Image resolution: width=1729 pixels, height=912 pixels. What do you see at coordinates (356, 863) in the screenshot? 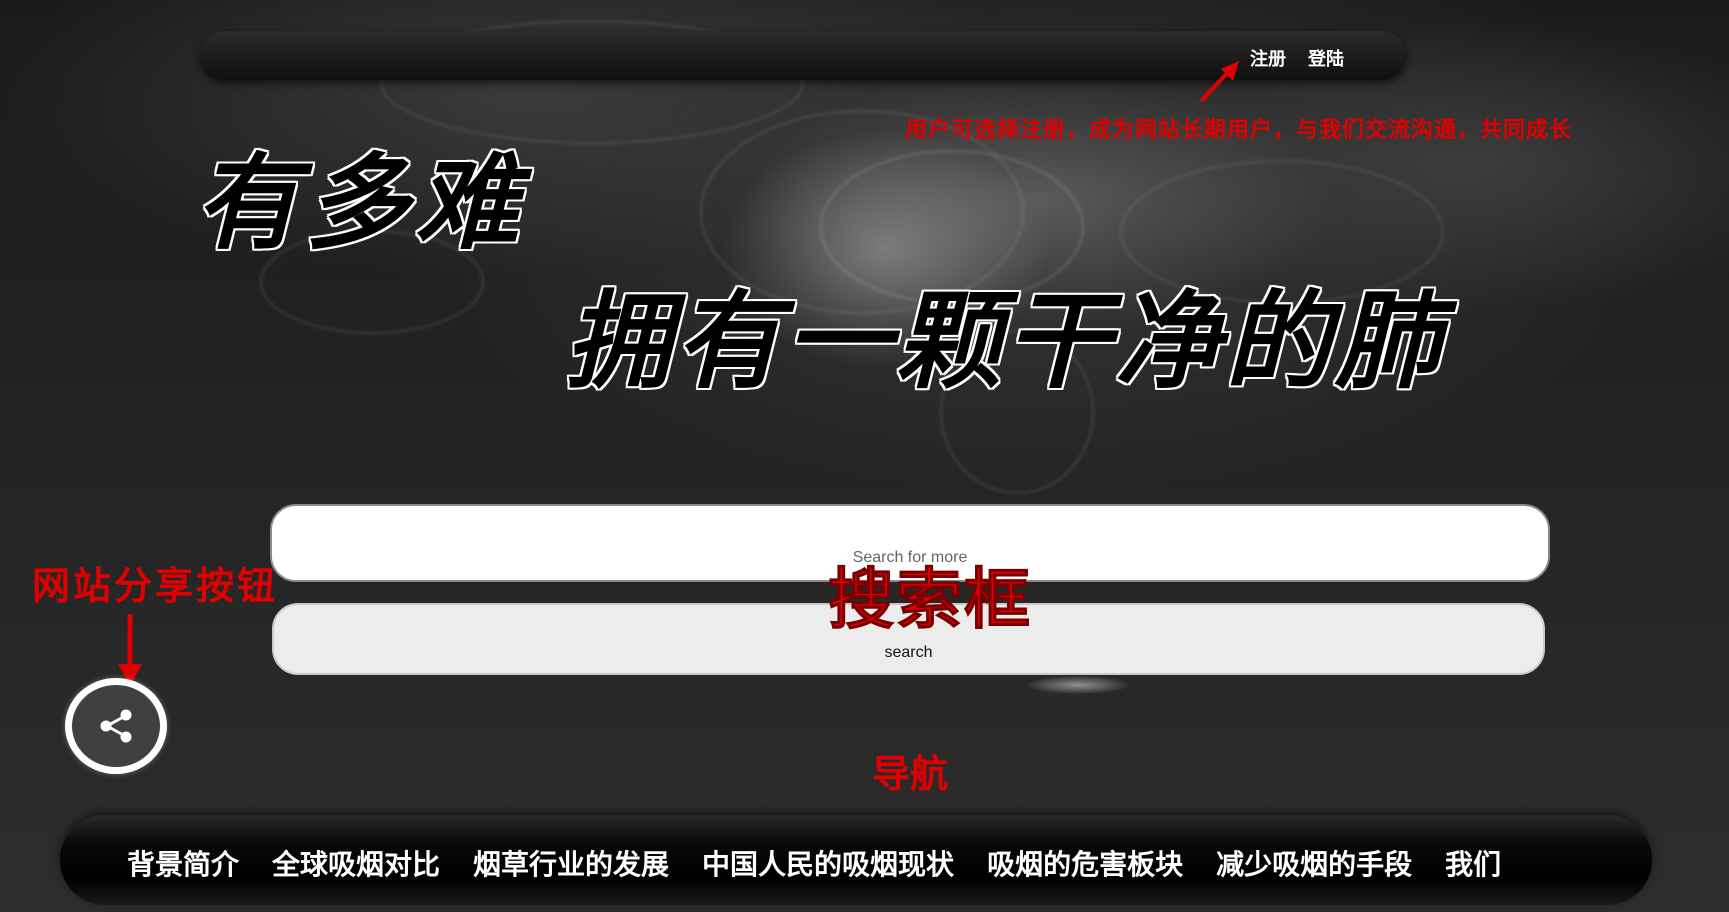
I see `nav-item-global-comparison: 全球吸烟对比` at bounding box center [356, 863].